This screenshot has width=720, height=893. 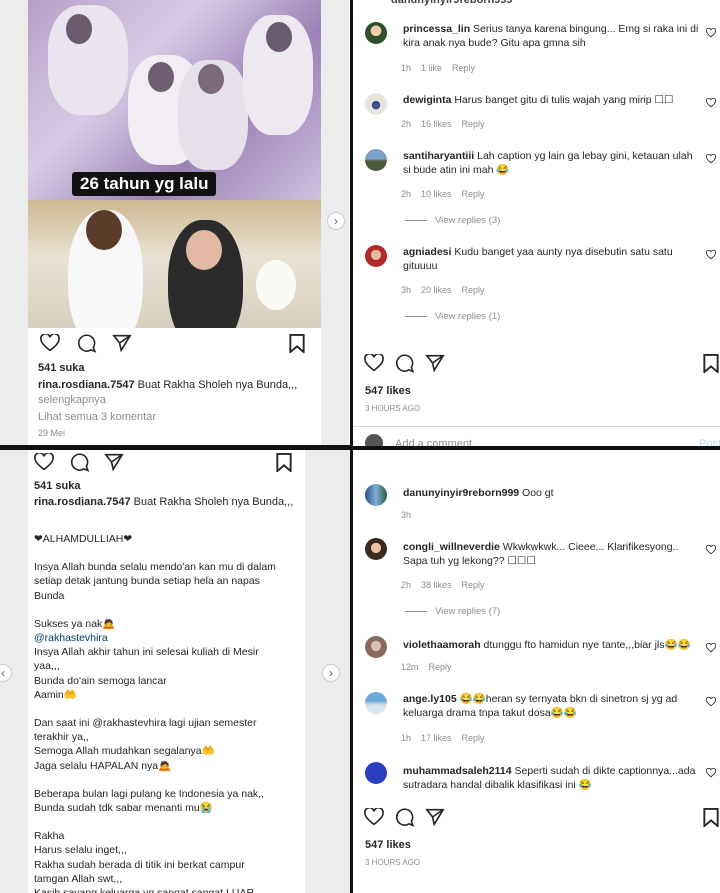 I want to click on comment-username: santiharyantiii, so click(x=438, y=156).